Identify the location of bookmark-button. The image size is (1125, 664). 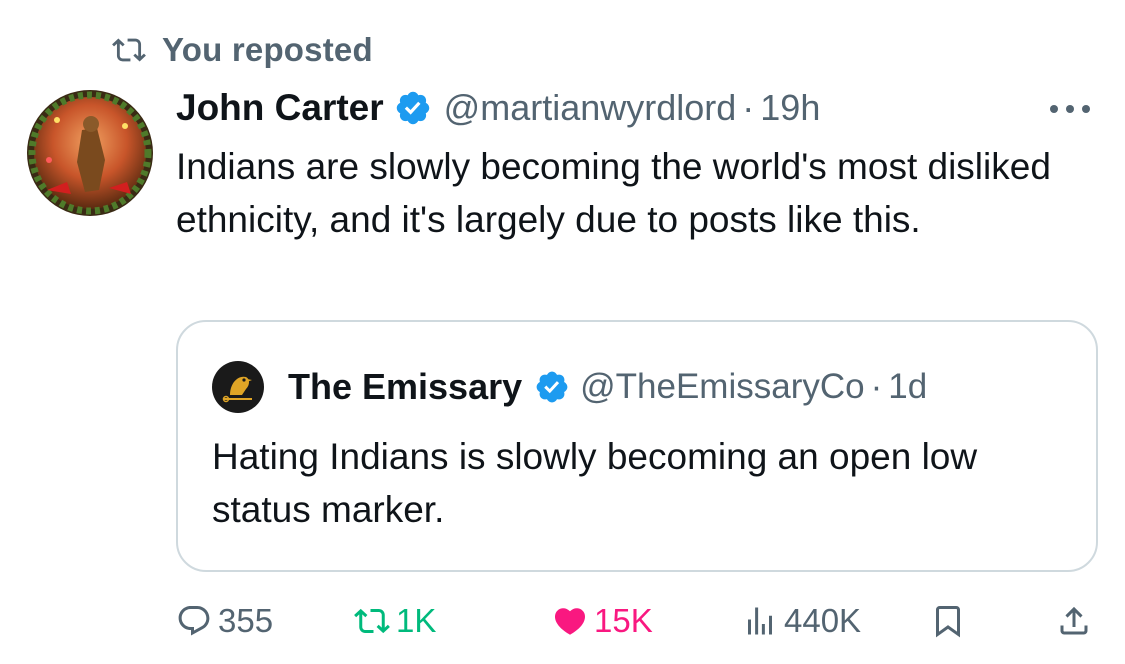
(948, 621).